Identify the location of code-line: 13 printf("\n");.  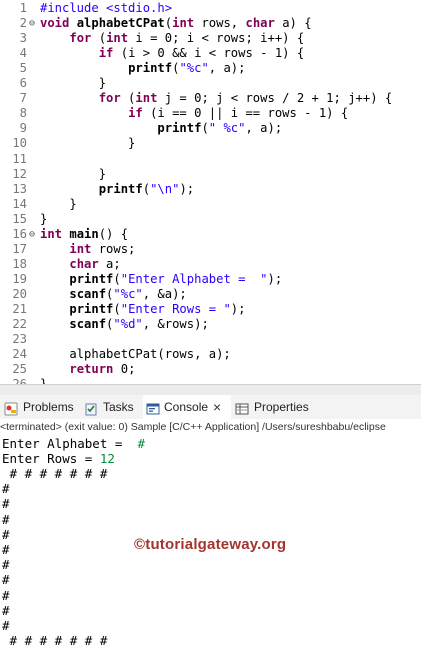
(210, 189).